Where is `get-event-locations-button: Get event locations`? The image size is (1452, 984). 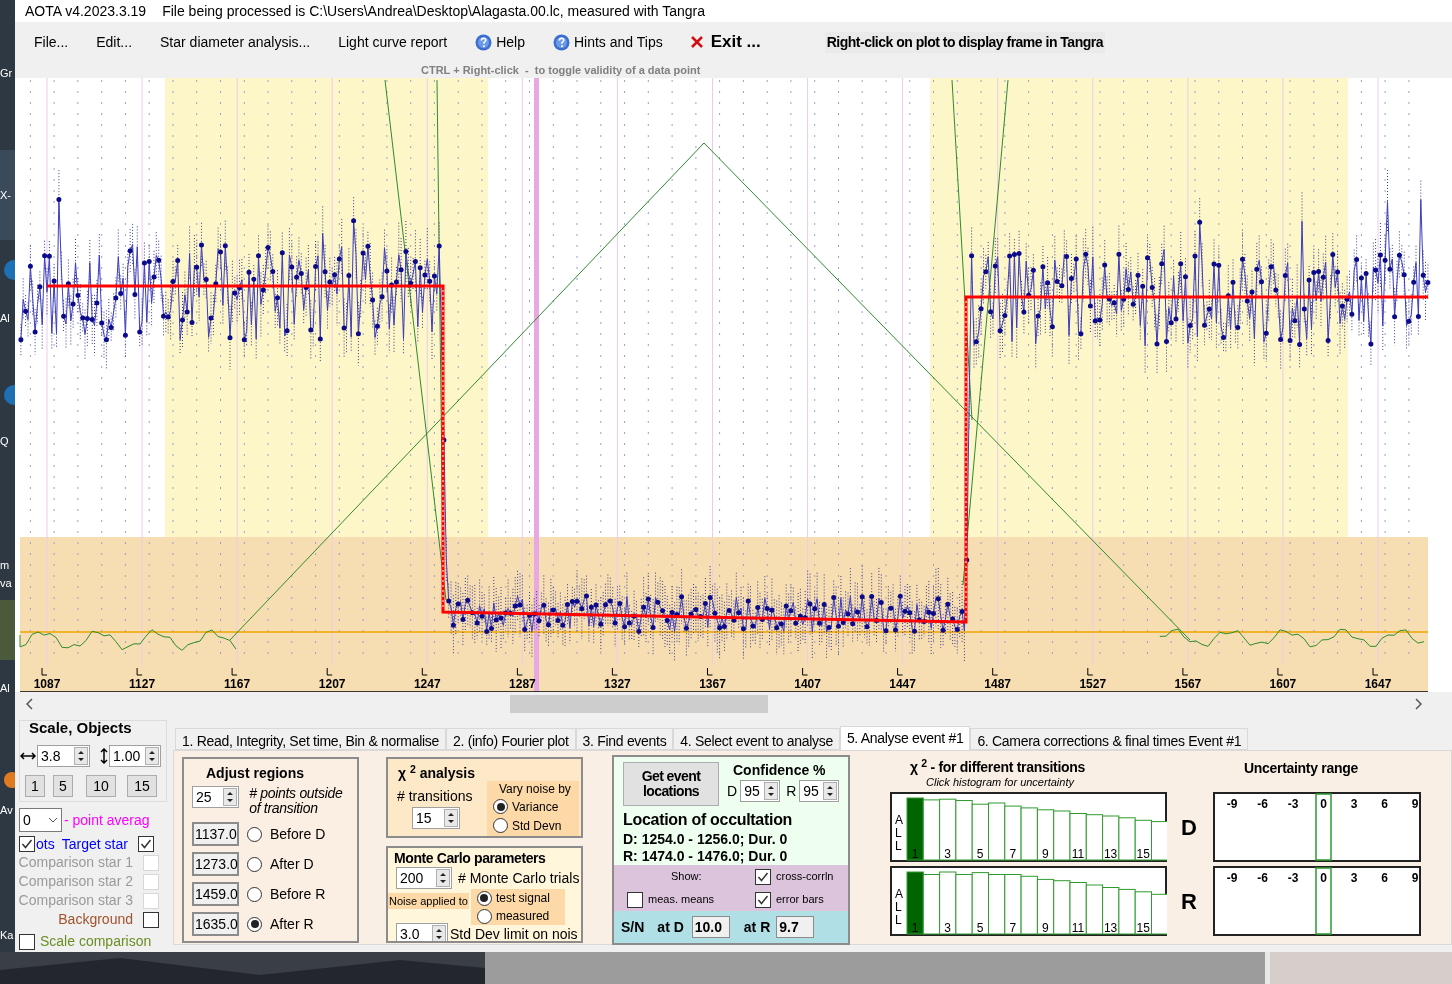 get-event-locations-button: Get event locations is located at coordinates (671, 784).